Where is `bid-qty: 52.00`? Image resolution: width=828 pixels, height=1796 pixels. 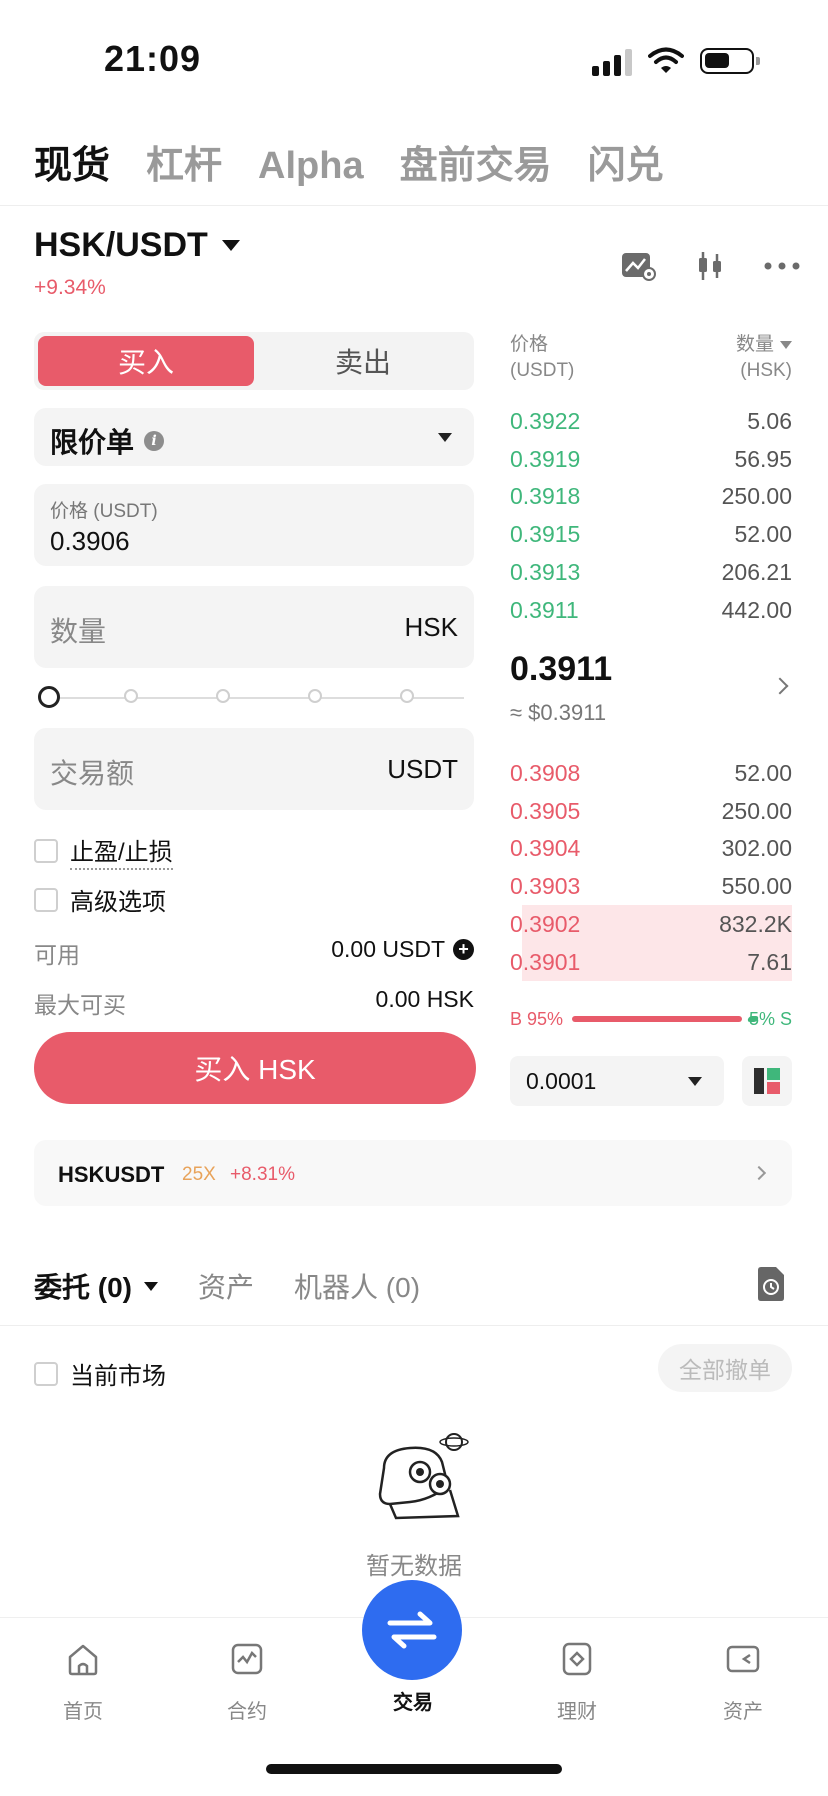
bid-qty: 52.00 is located at coordinates (763, 773).